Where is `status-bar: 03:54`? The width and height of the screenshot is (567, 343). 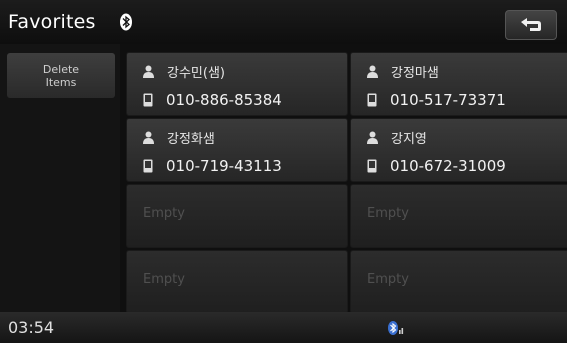
status-bar: 03:54 is located at coordinates (283, 327).